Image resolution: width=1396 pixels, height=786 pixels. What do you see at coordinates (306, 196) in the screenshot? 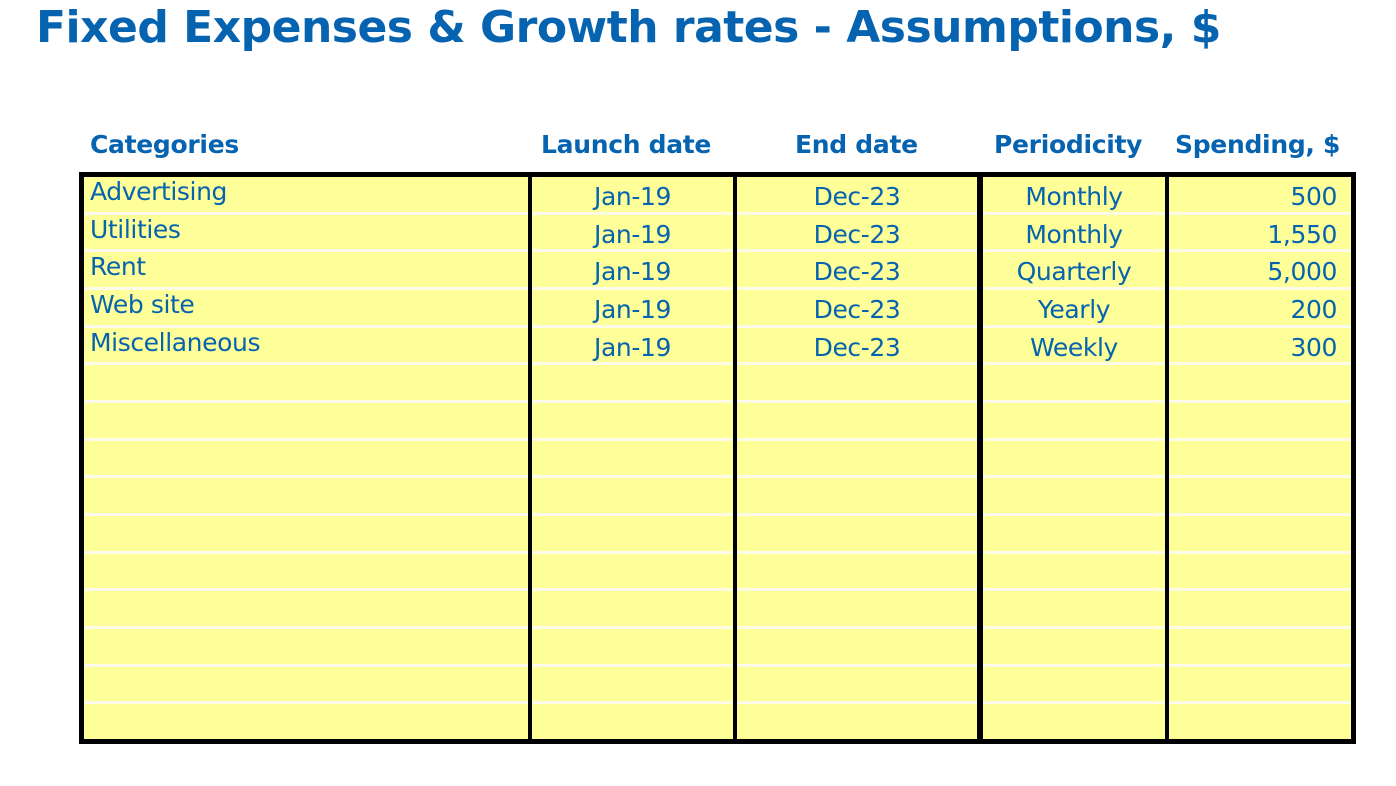
I see `cell-category: Advertising` at bounding box center [306, 196].